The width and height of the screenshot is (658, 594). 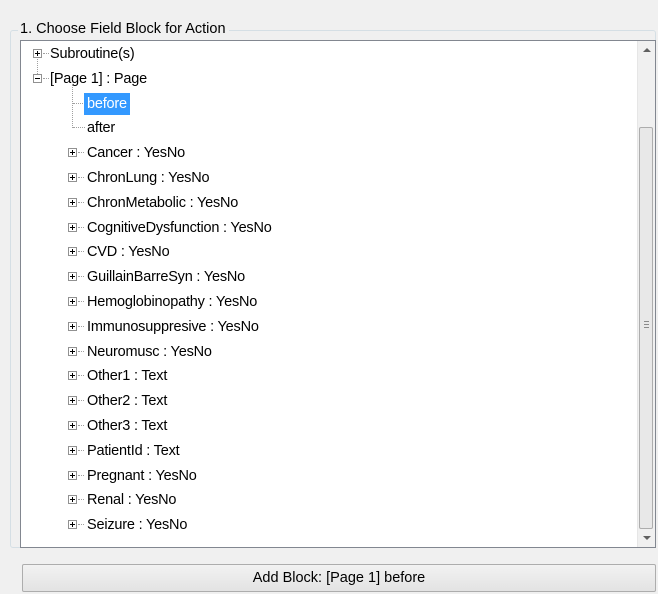 What do you see at coordinates (101, 128) in the screenshot?
I see `tree-node-label: after` at bounding box center [101, 128].